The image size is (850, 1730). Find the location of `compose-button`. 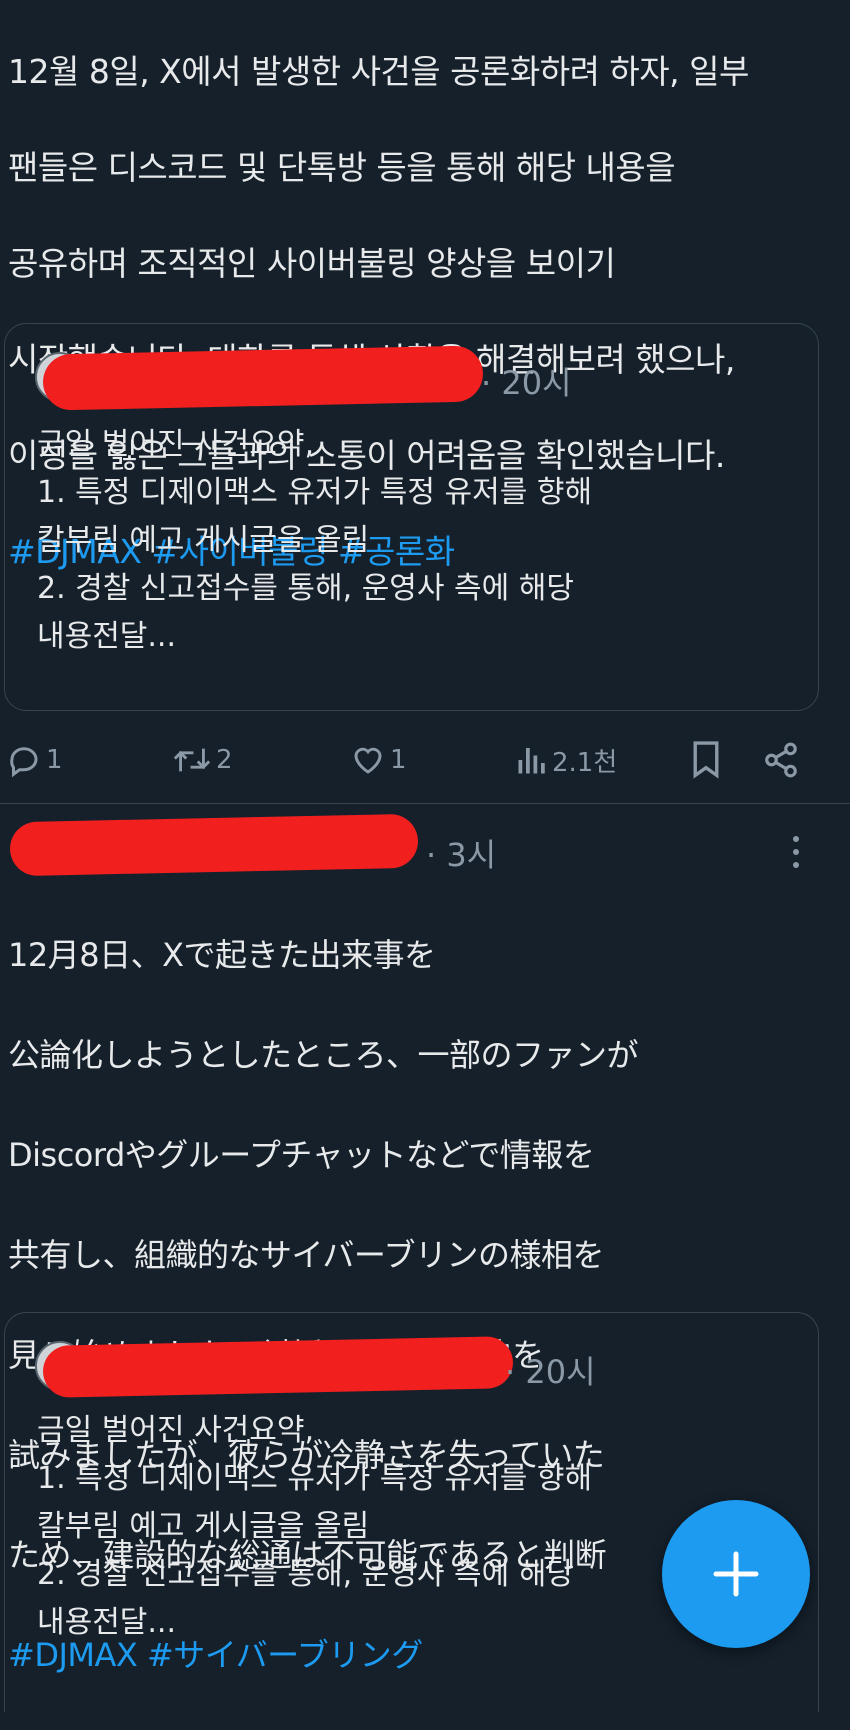

compose-button is located at coordinates (736, 1574).